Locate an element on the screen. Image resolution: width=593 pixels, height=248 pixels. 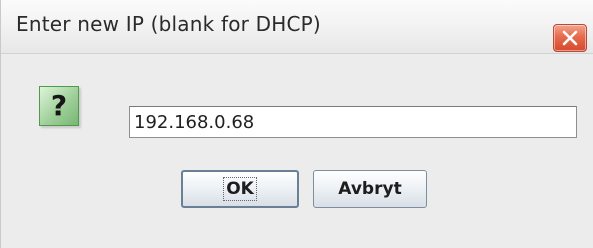
close-icon is located at coordinates (570, 38).